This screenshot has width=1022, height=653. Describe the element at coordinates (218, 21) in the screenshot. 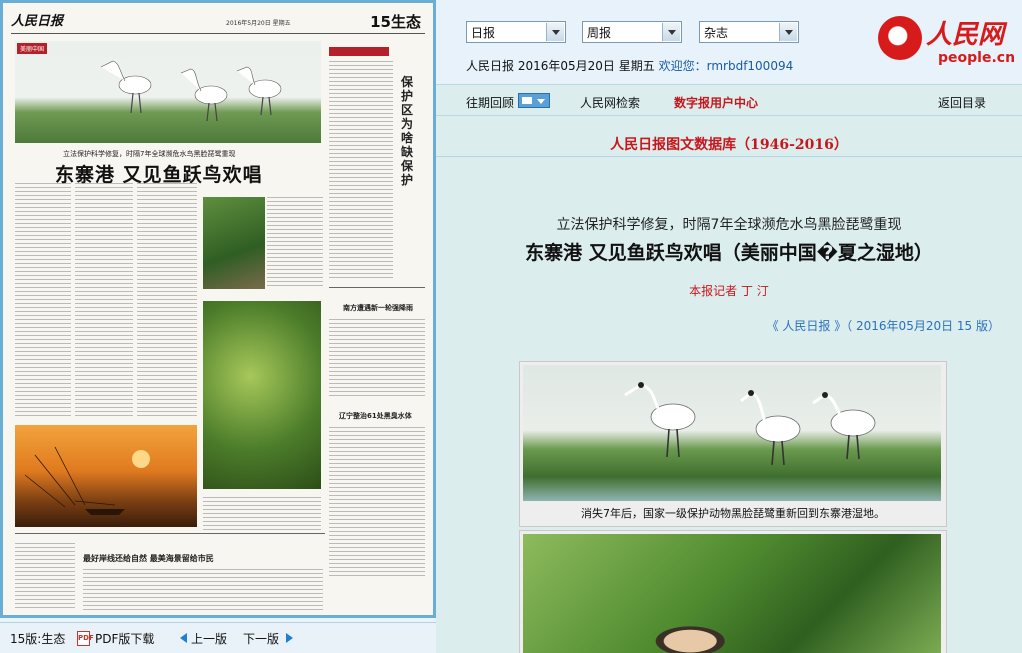

I see `newspaper-masthead: 人民日报 2016年5月20日 星期五 15生态` at that location.